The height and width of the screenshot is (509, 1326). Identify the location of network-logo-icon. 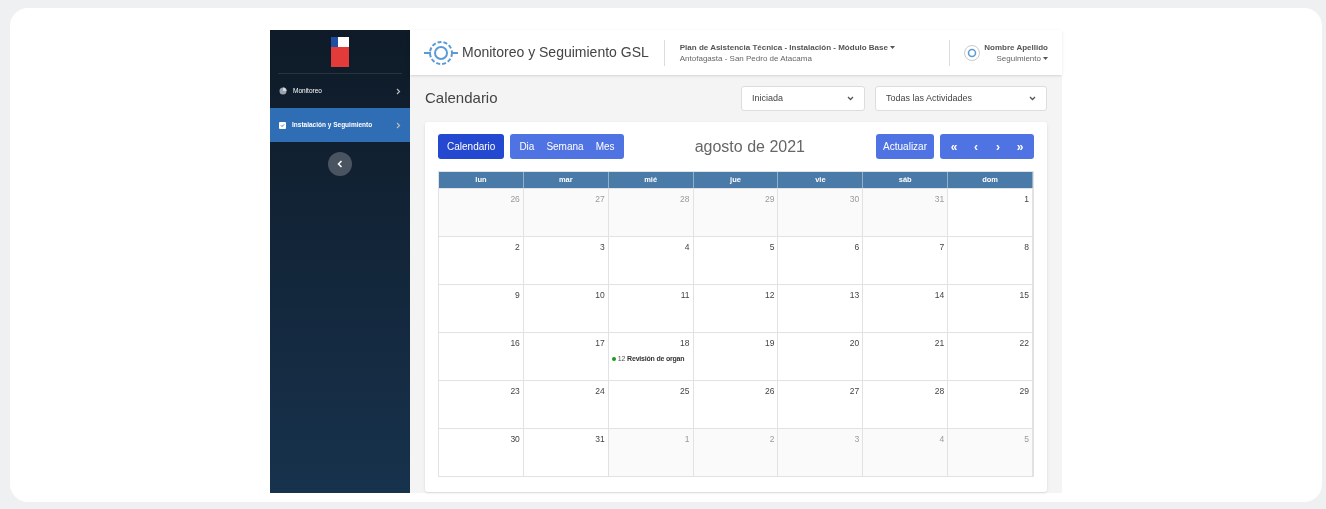
(441, 52).